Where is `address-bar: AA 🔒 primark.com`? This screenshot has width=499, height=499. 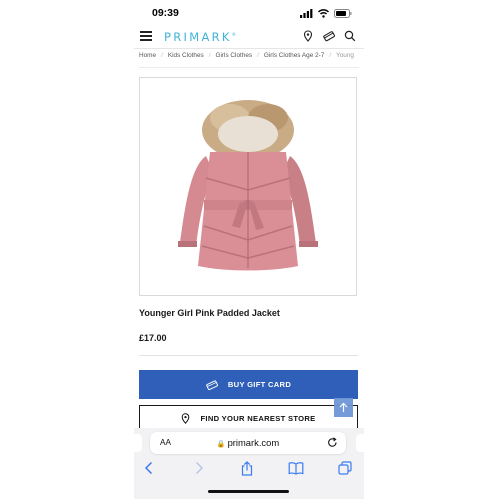 address-bar: AA 🔒 primark.com is located at coordinates (248, 443).